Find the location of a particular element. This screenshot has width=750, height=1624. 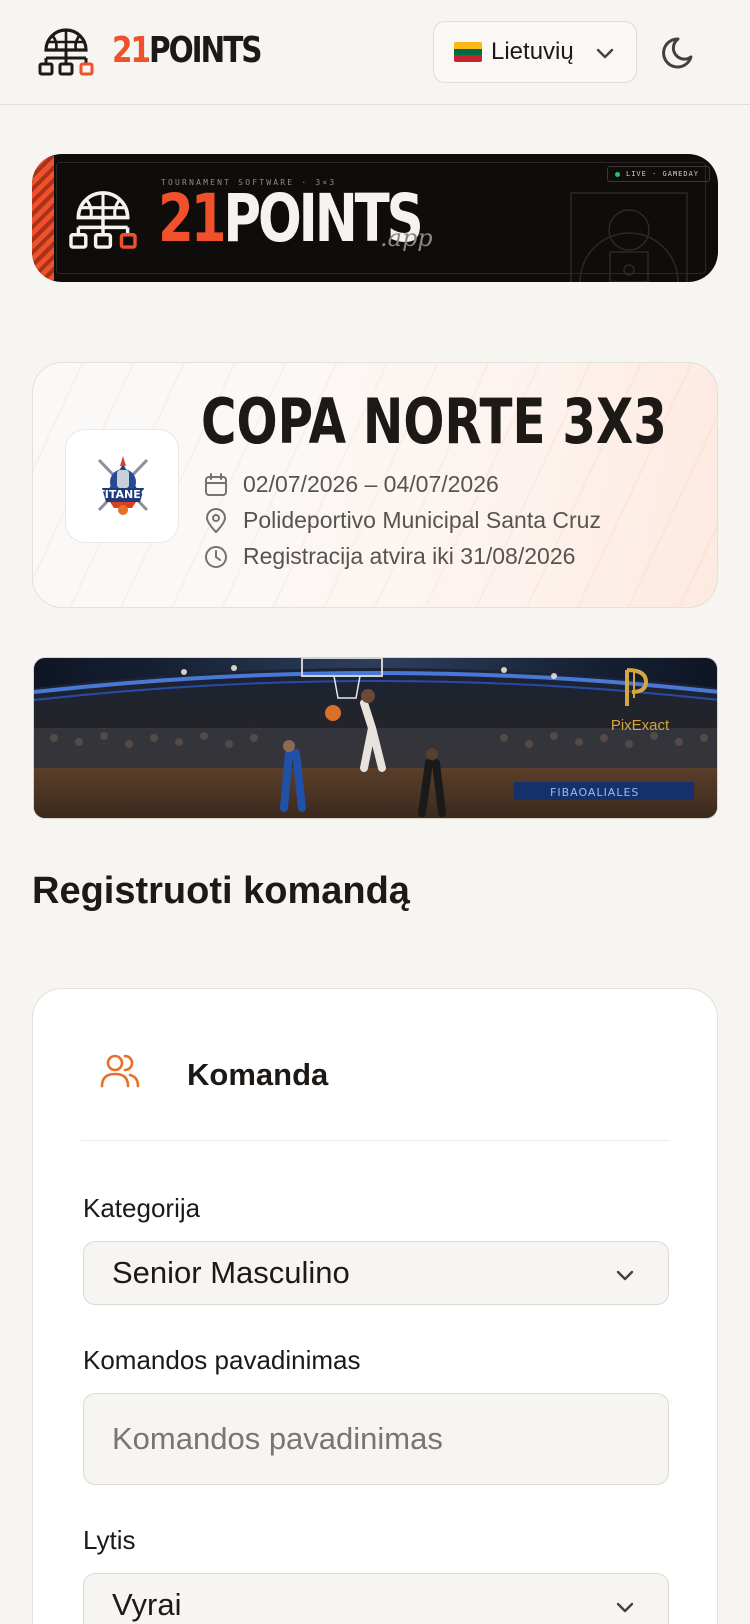

court-lines-decoration is located at coordinates (629, 237).